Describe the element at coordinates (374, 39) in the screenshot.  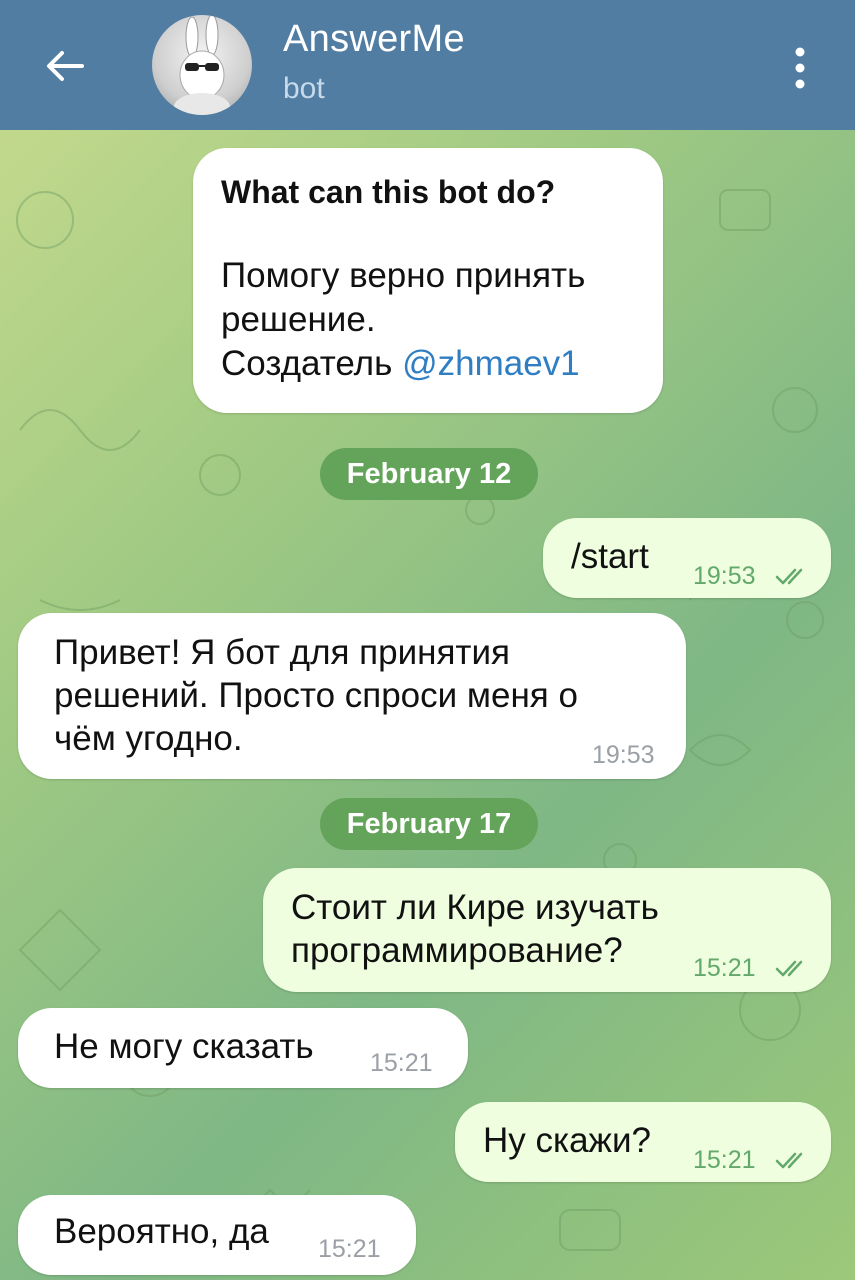
I see `chat-title: AnswerMe` at that location.